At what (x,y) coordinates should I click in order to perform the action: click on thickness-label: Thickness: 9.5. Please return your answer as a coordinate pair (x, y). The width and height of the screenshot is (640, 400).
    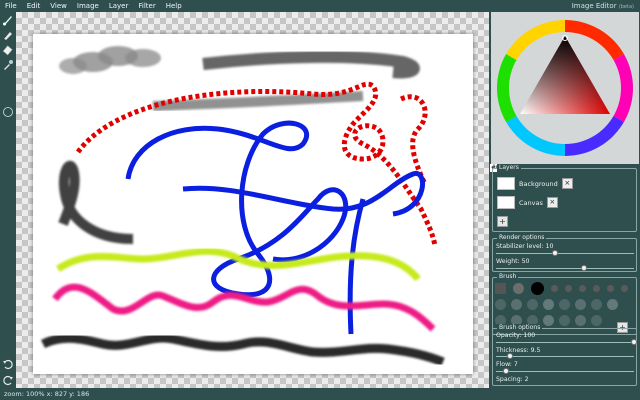
    Looking at the image, I should click on (518, 350).